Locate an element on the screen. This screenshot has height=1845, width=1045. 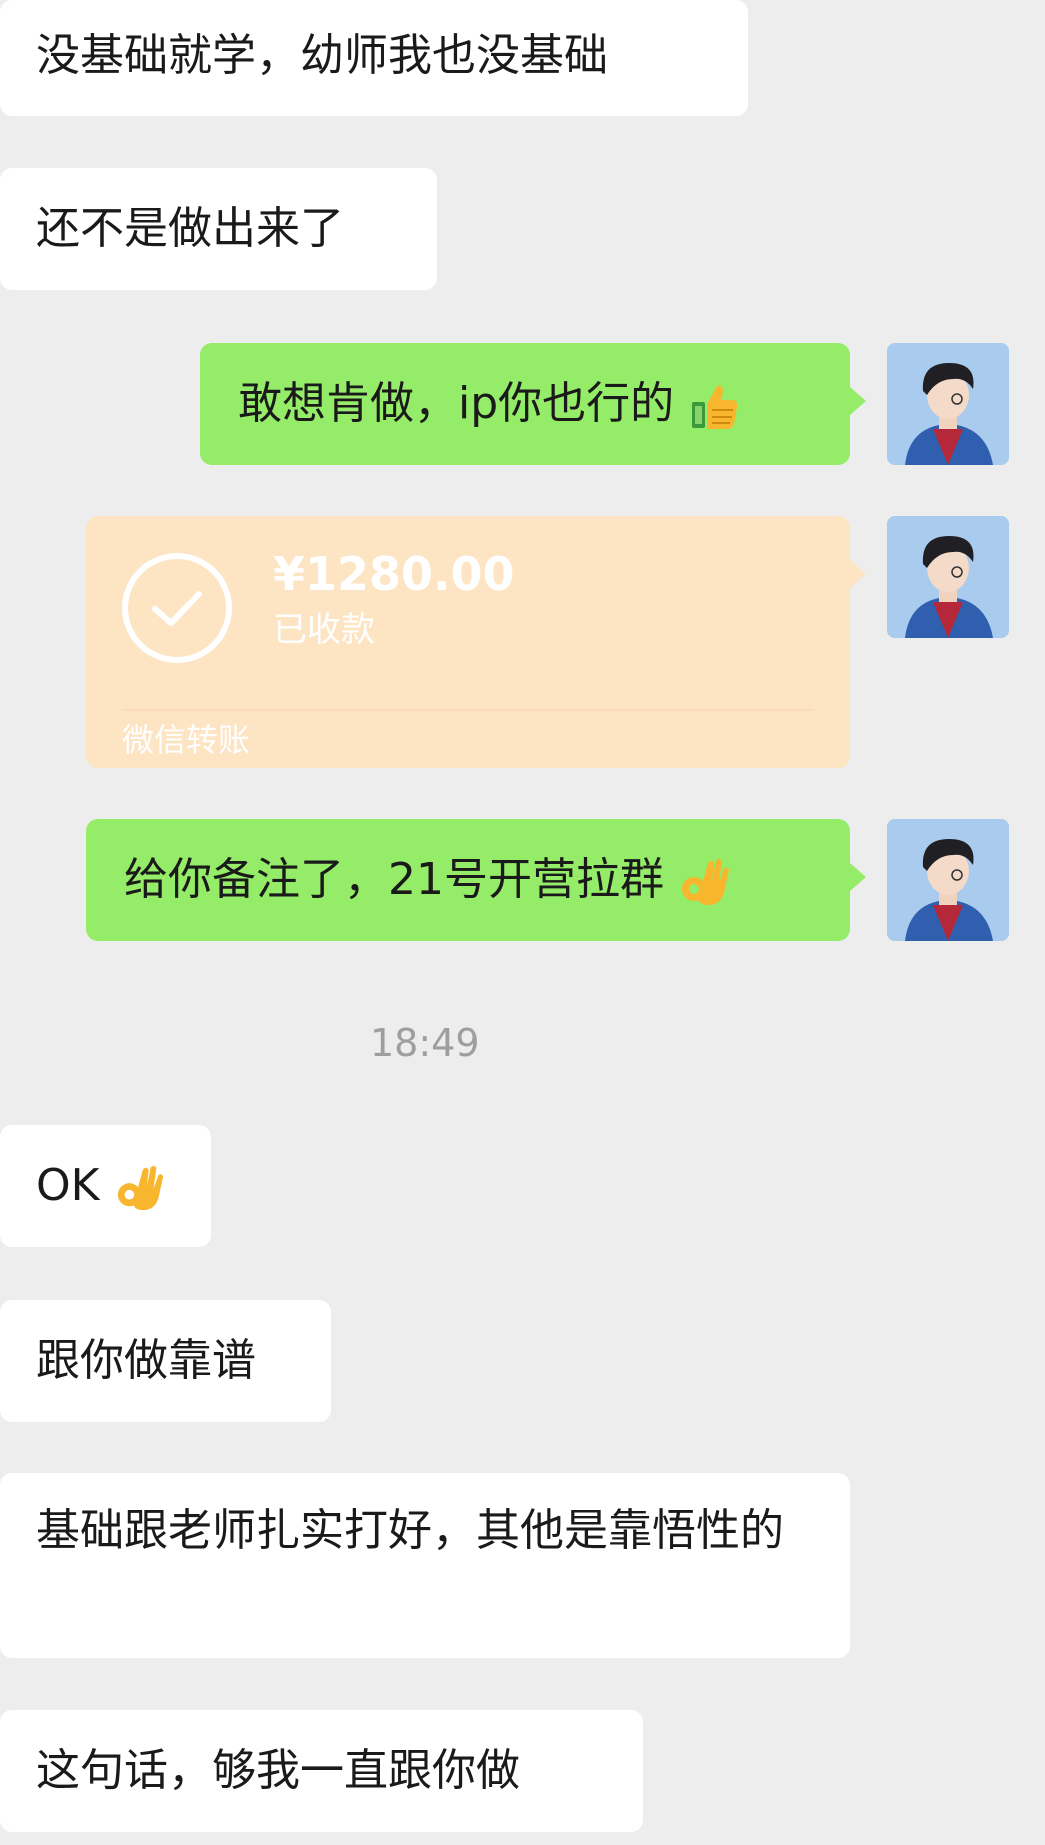
message-bubble-incoming: 基础跟老师扎实打好，其他是靠悟性的 is located at coordinates (425, 1565).